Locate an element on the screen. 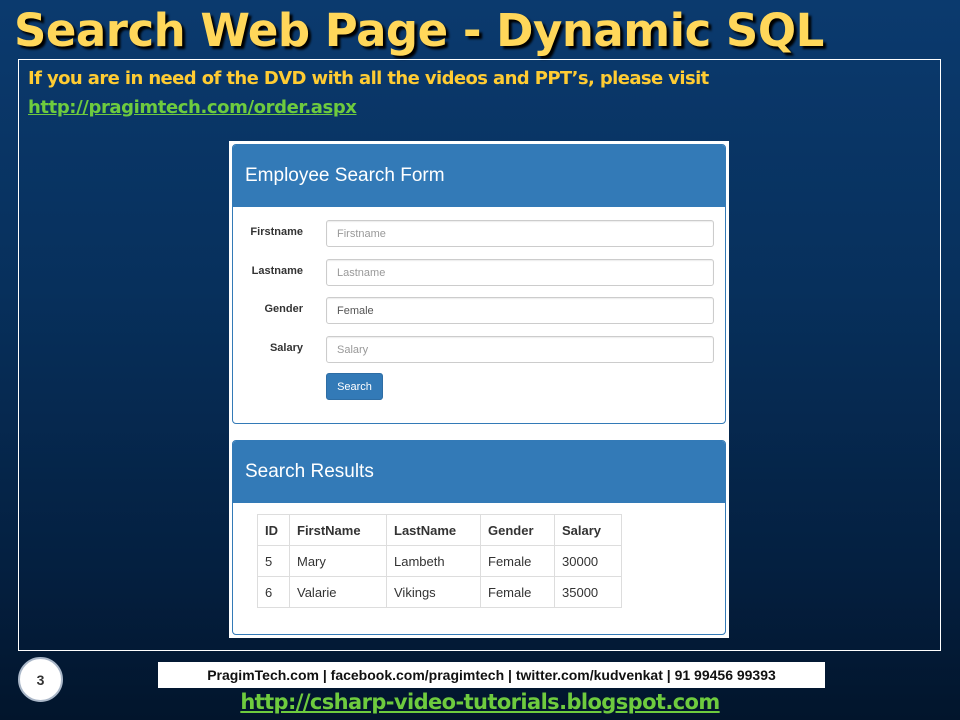 The width and height of the screenshot is (960, 720). firstname-row: Firstname is located at coordinates (479, 233).